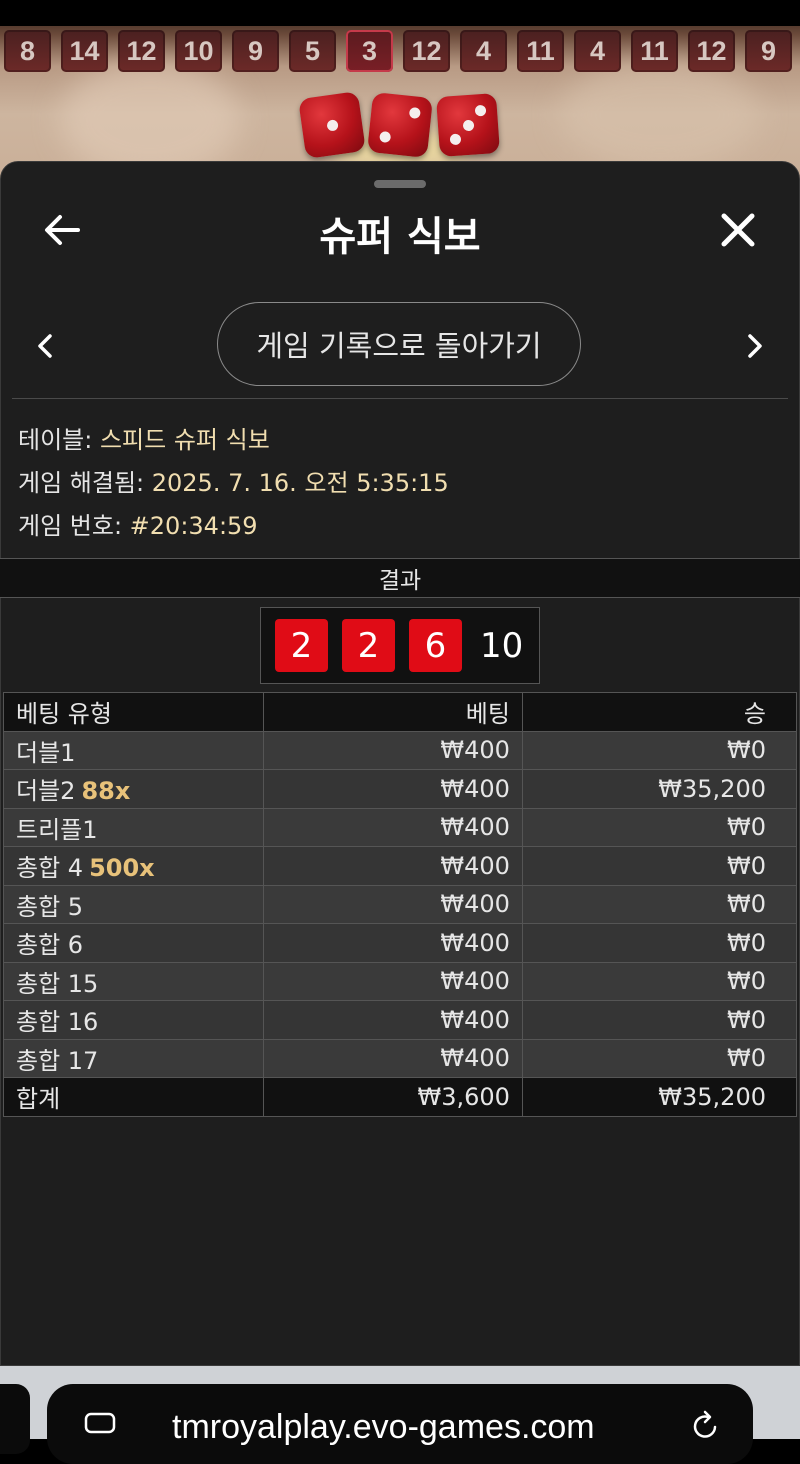  I want to click on history-result-chip: 3, so click(369, 51).